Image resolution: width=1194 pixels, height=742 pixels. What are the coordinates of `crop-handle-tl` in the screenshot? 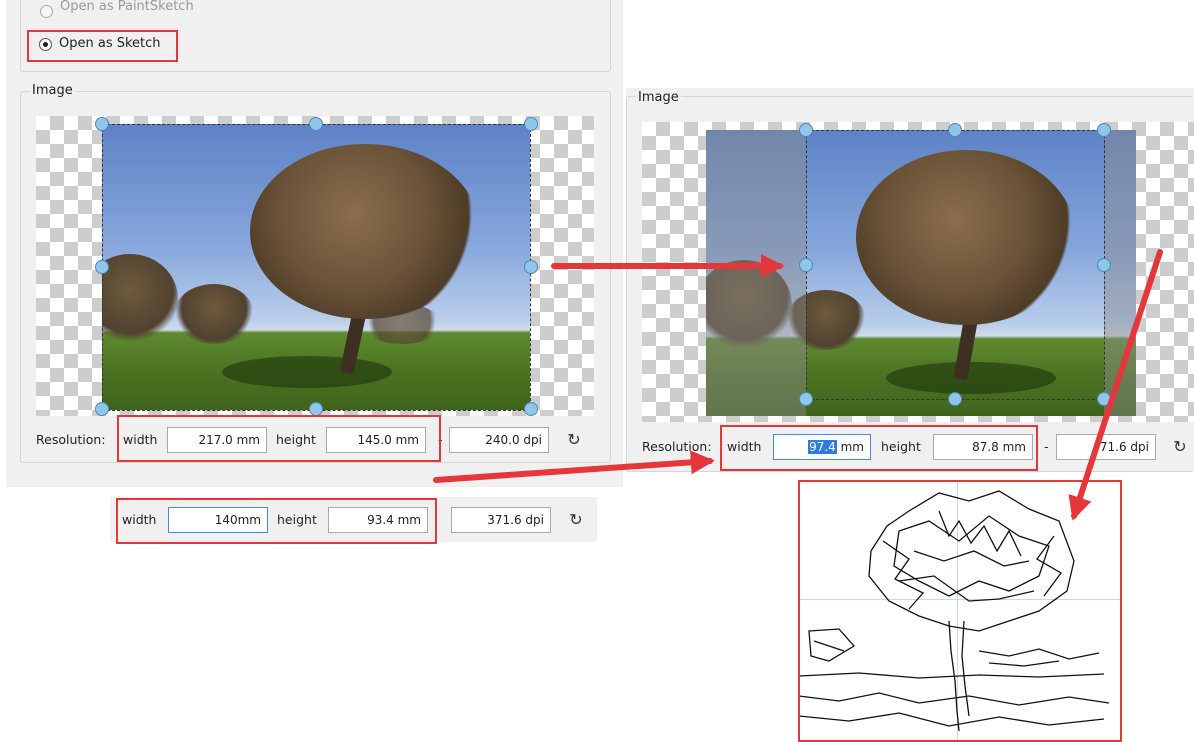 It's located at (102, 124).